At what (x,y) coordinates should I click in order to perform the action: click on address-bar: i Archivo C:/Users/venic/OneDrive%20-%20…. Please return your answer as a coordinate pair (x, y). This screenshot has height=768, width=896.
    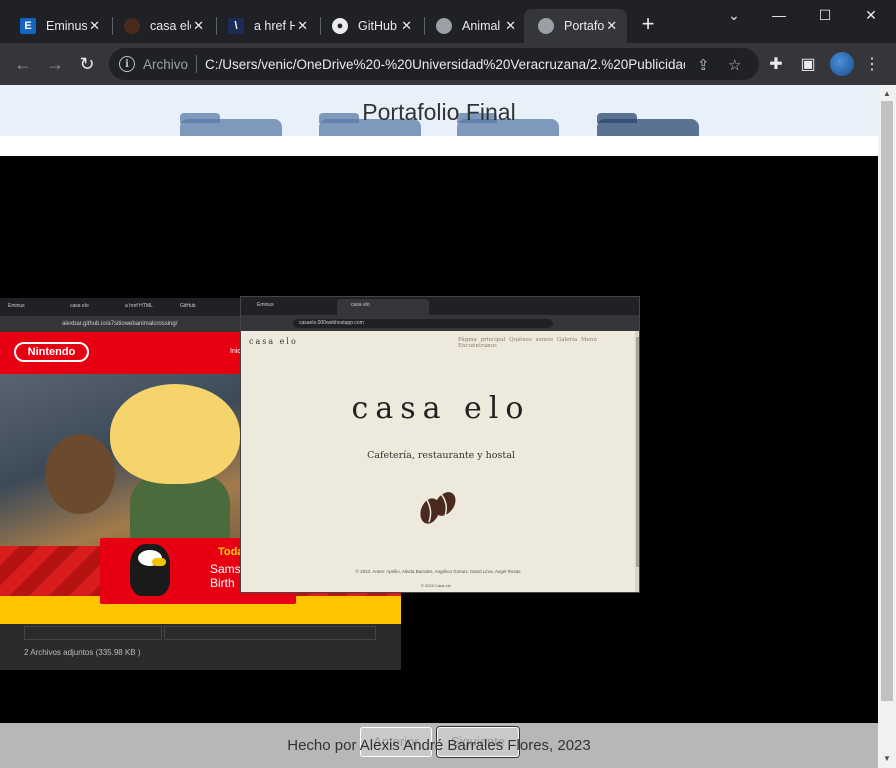
    Looking at the image, I should click on (434, 64).